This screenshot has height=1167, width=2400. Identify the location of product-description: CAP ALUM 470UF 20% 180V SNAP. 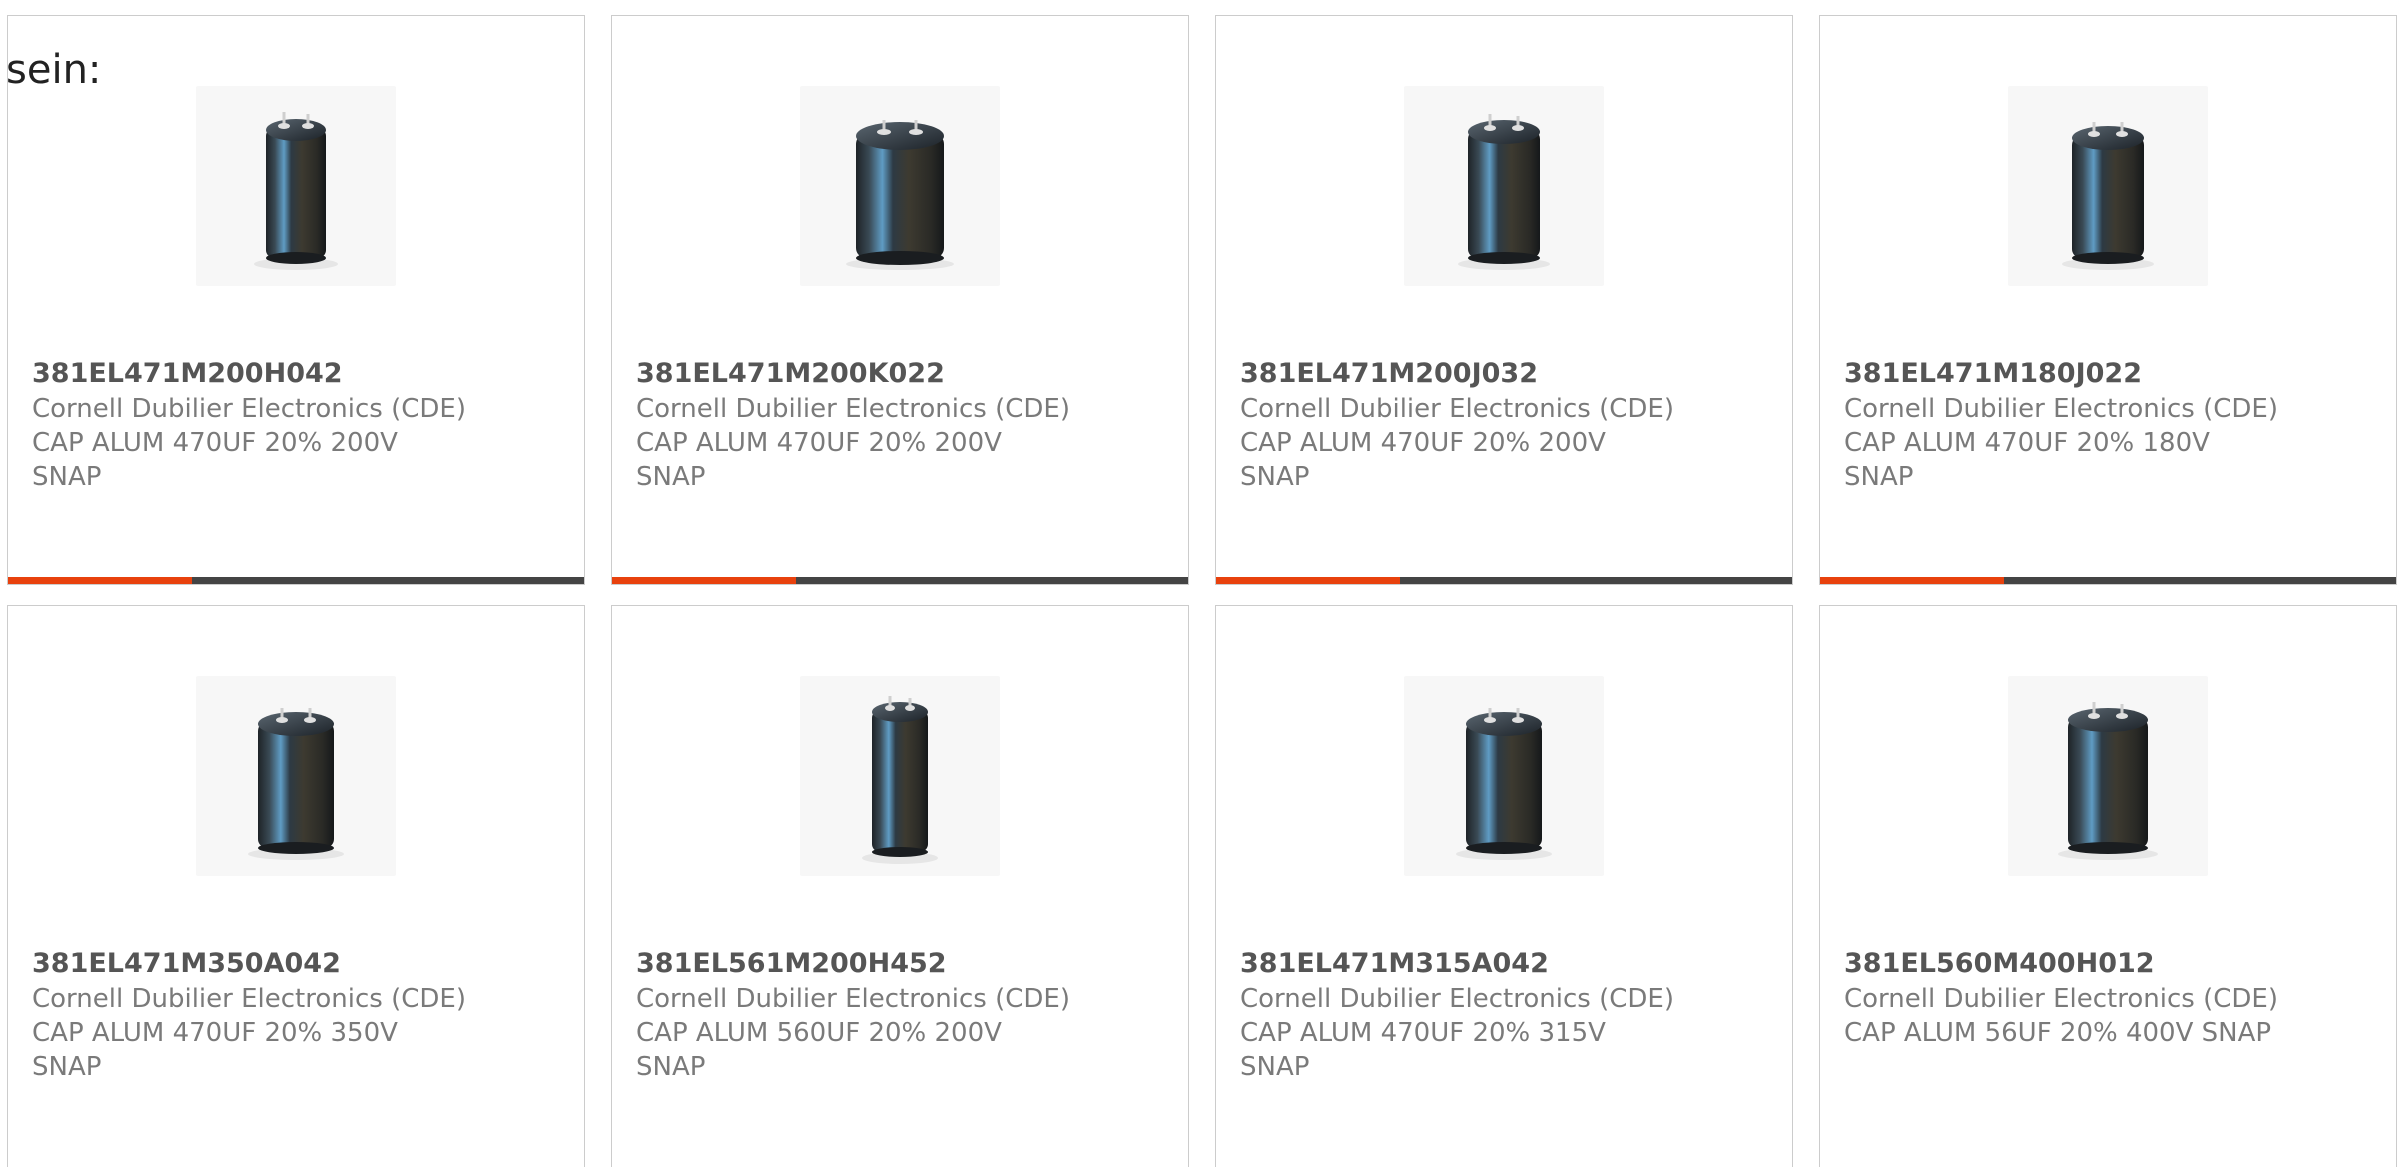
(2027, 460).